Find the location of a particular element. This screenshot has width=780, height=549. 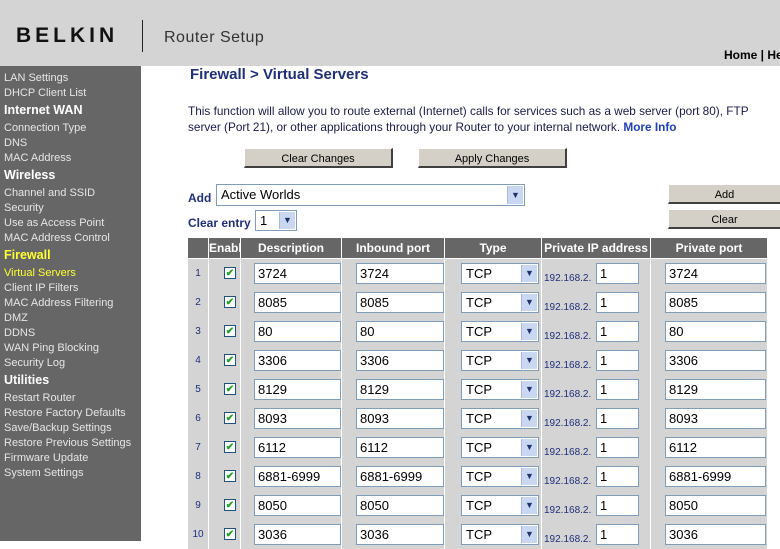

sidebar-item-firmware-update: Firmware Update is located at coordinates (46, 458).